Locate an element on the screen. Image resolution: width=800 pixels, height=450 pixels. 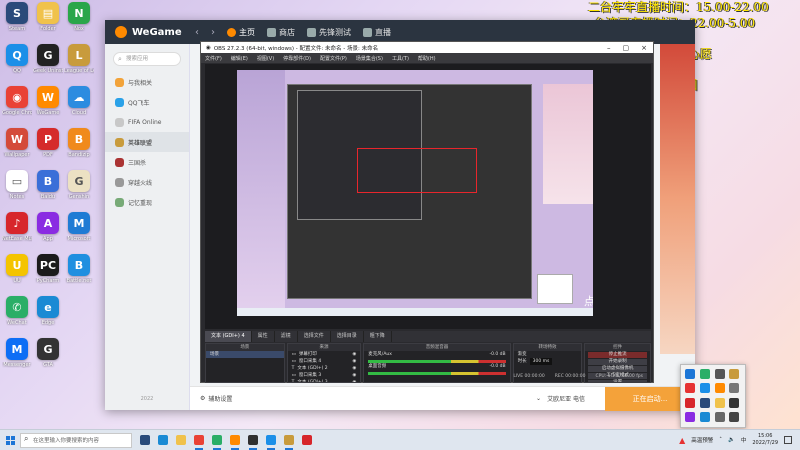
tray-warning-label: 高温预警 is located at coordinates (702, 440).